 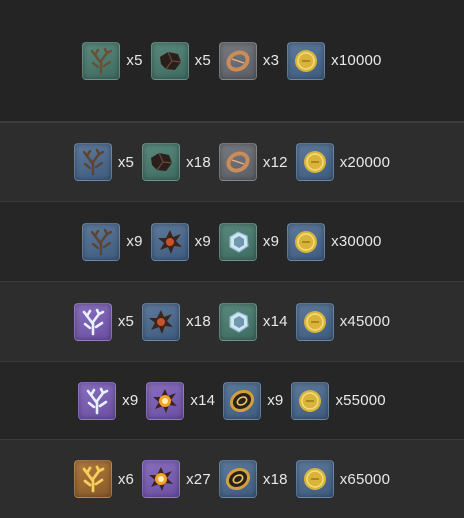 What do you see at coordinates (101, 60) in the screenshot?
I see `green-coral-icon` at bounding box center [101, 60].